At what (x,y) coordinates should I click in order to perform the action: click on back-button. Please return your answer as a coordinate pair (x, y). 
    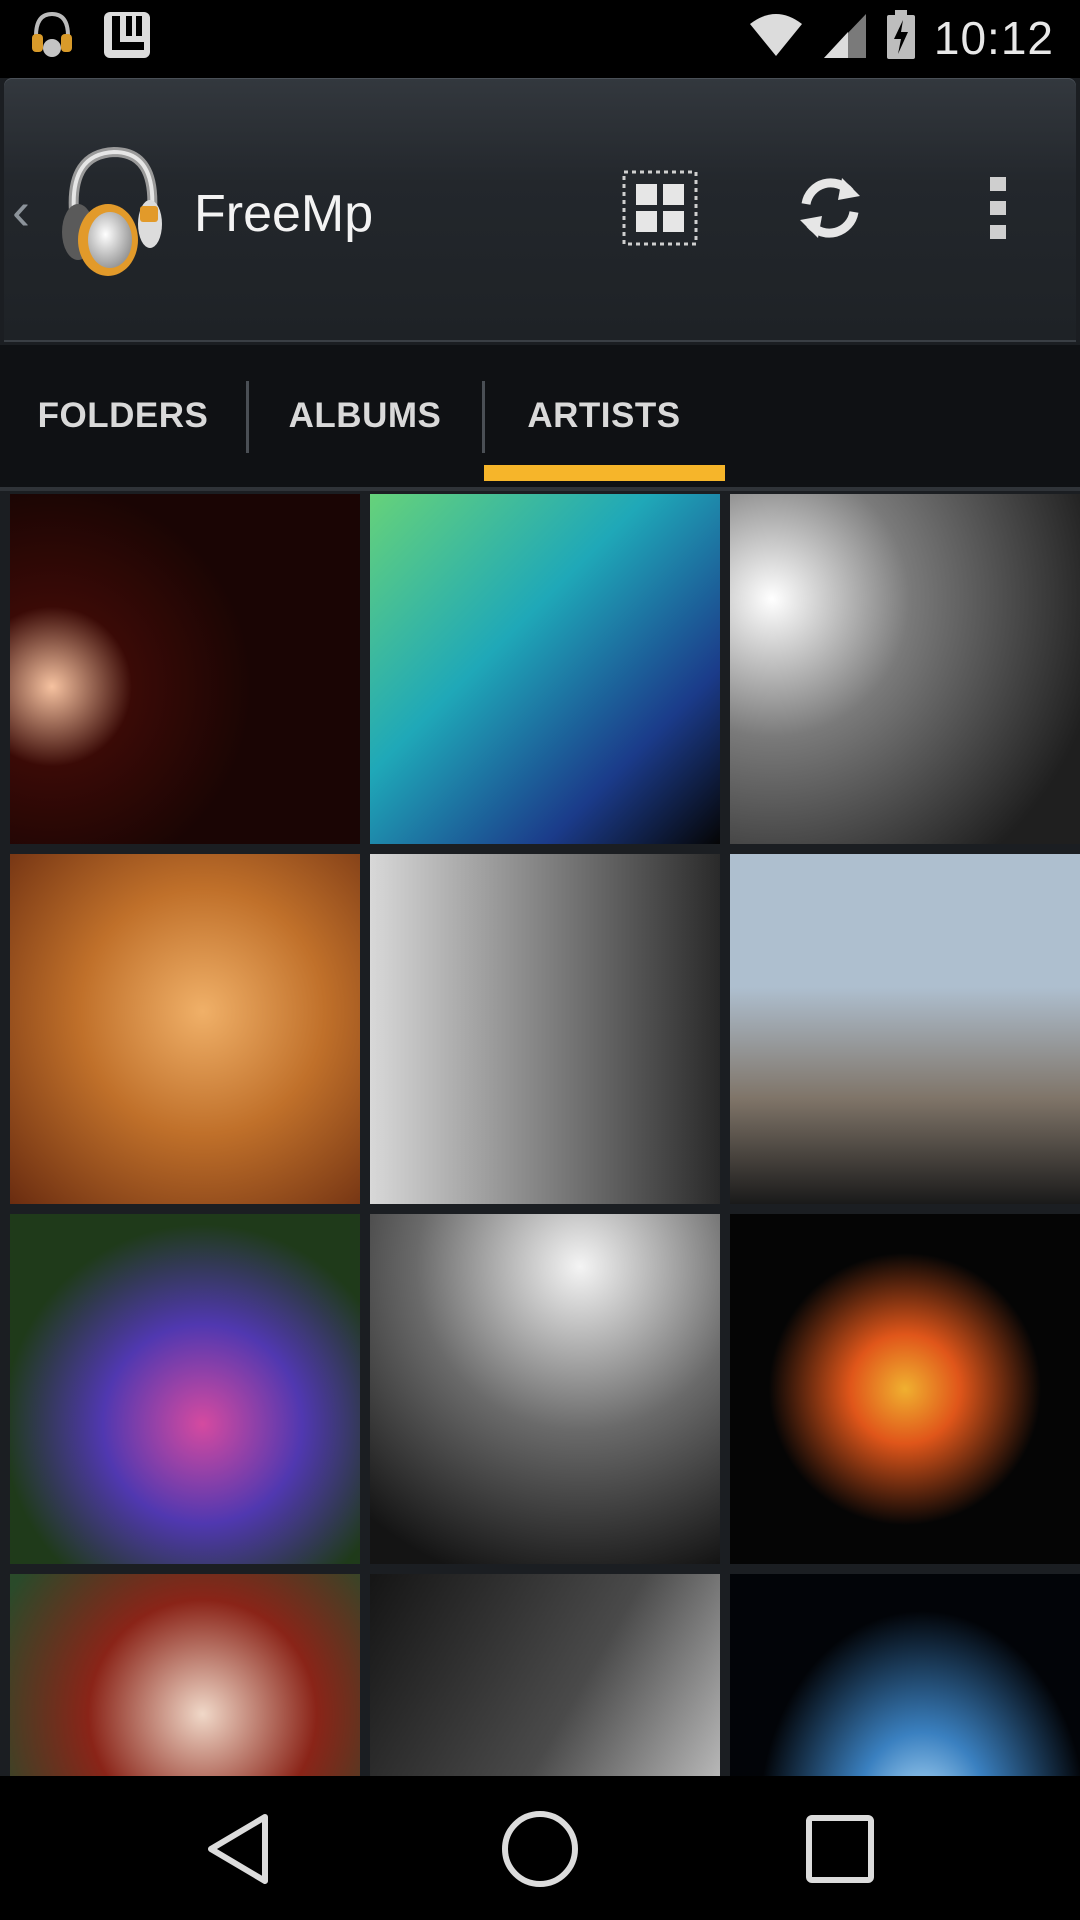
    Looking at the image, I should click on (238, 1851).